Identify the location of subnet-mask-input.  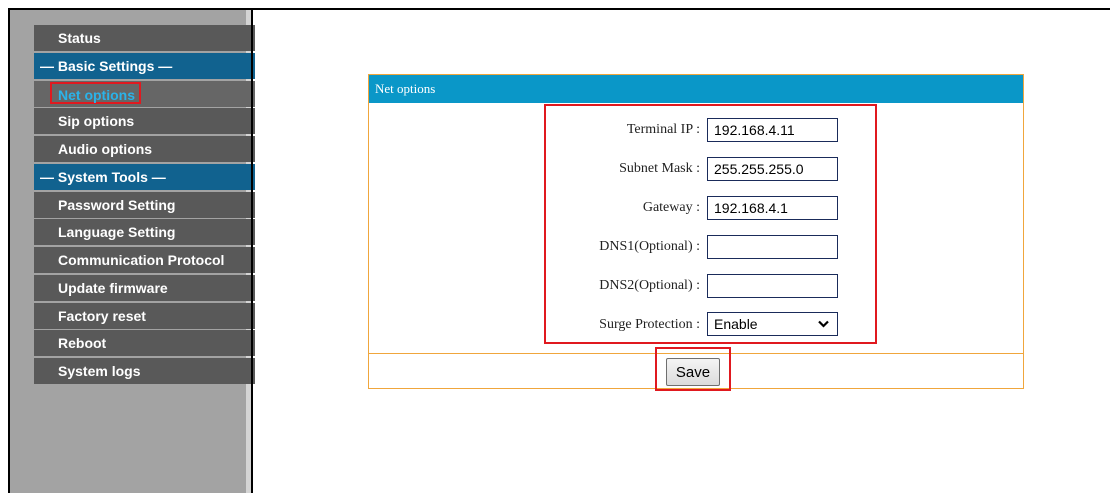
(772, 169).